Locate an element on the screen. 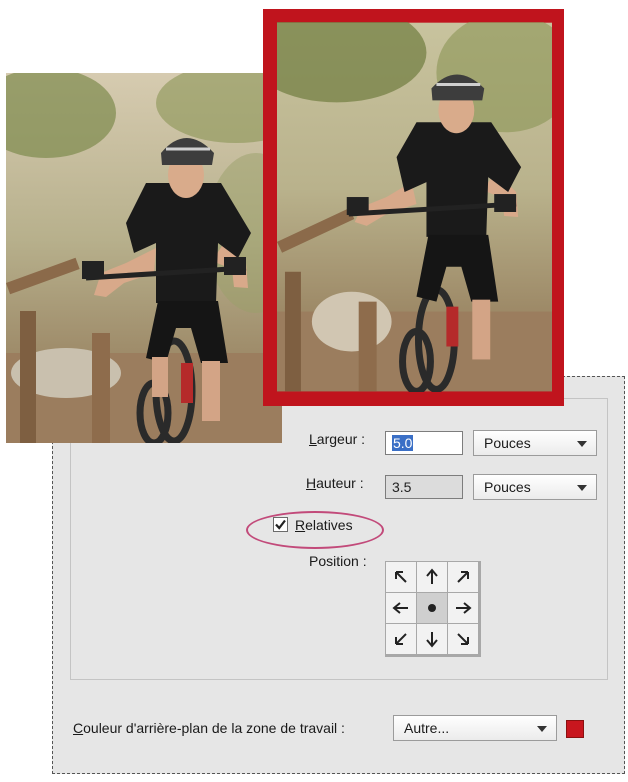 This screenshot has width=628, height=782. anchor-top-left is located at coordinates (401, 577).